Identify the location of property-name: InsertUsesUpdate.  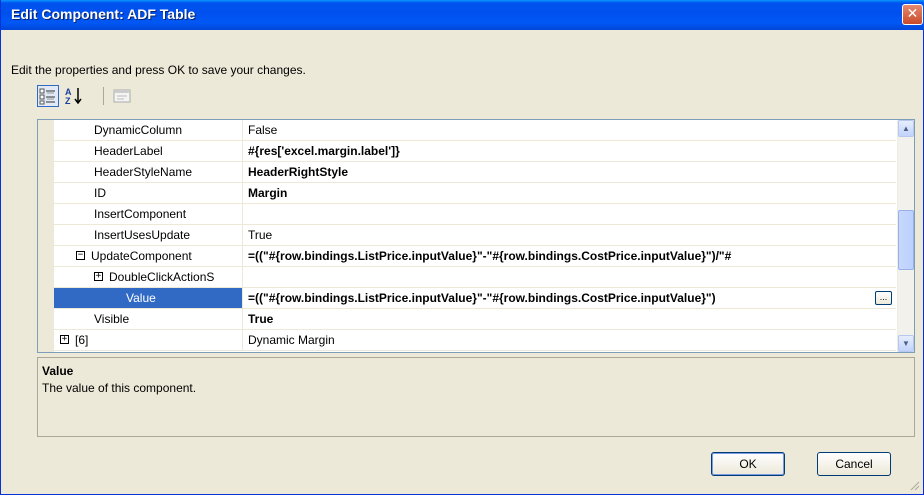
(148, 235).